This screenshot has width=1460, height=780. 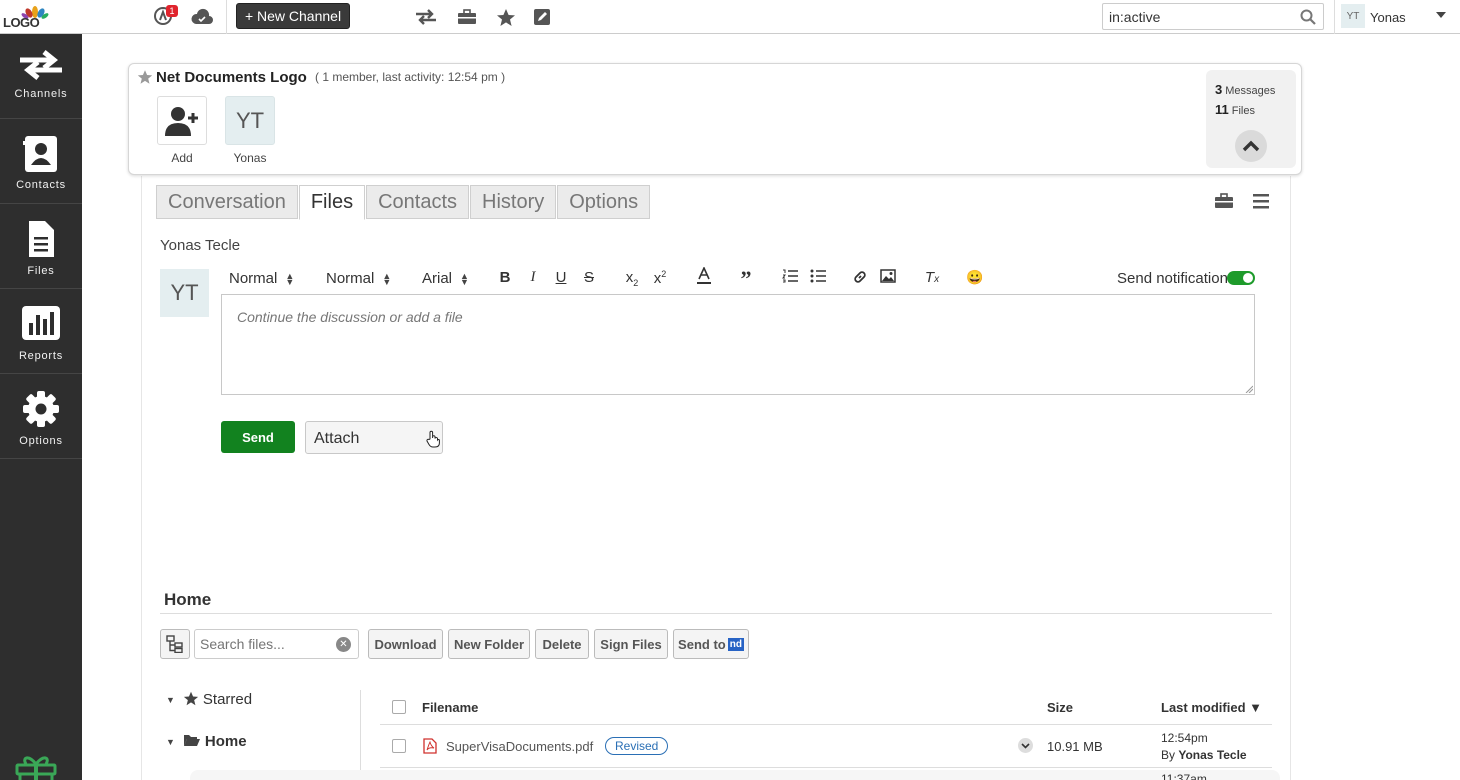 What do you see at coordinates (1251, 146) in the screenshot?
I see `collapse-header-button` at bounding box center [1251, 146].